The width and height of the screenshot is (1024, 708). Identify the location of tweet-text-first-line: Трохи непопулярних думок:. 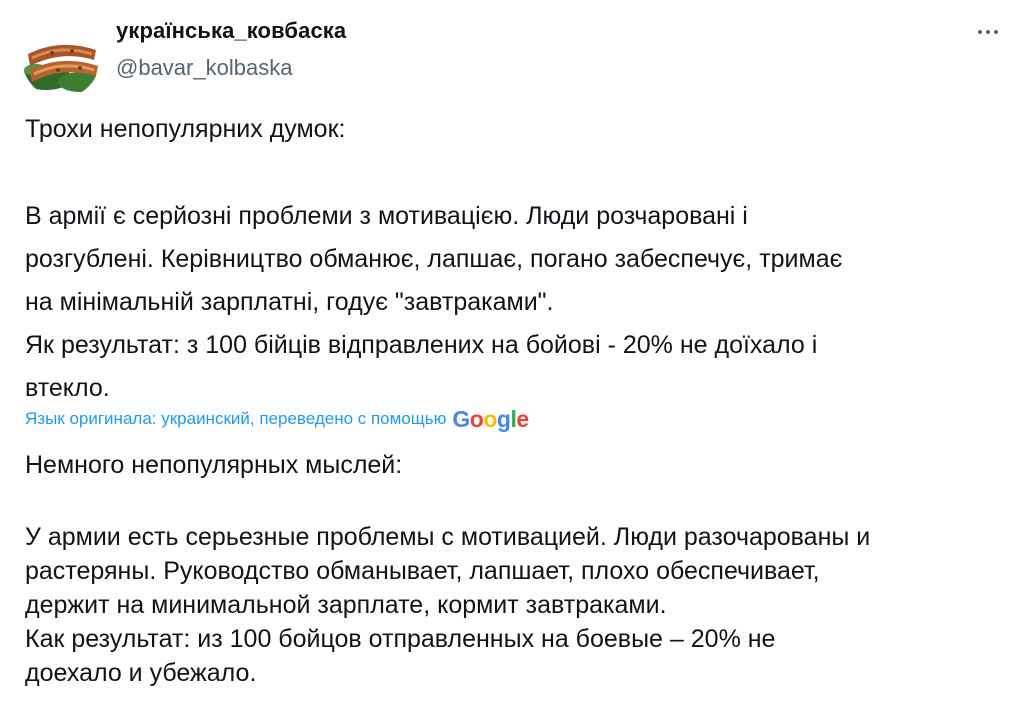
(185, 129).